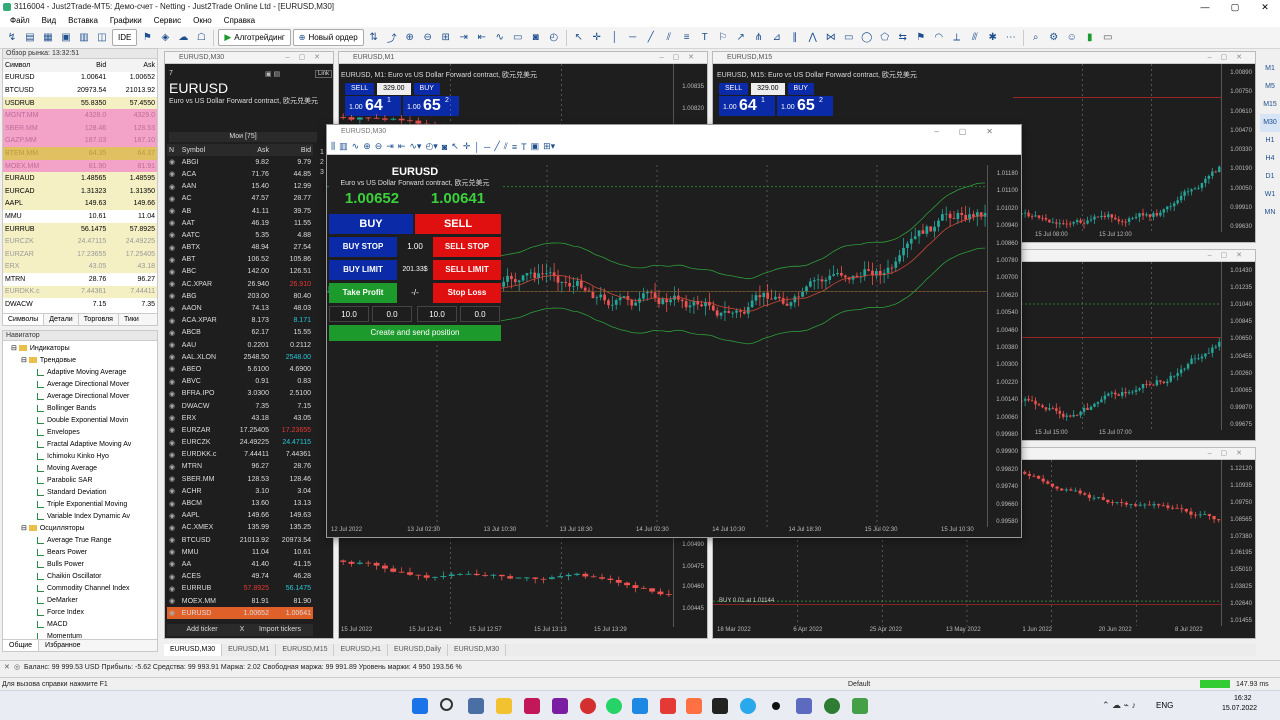 The width and height of the screenshot is (1280, 720). What do you see at coordinates (80, 204) in the screenshot?
I see `market-watch-row: AAPL 149.63 149.66` at bounding box center [80, 204].